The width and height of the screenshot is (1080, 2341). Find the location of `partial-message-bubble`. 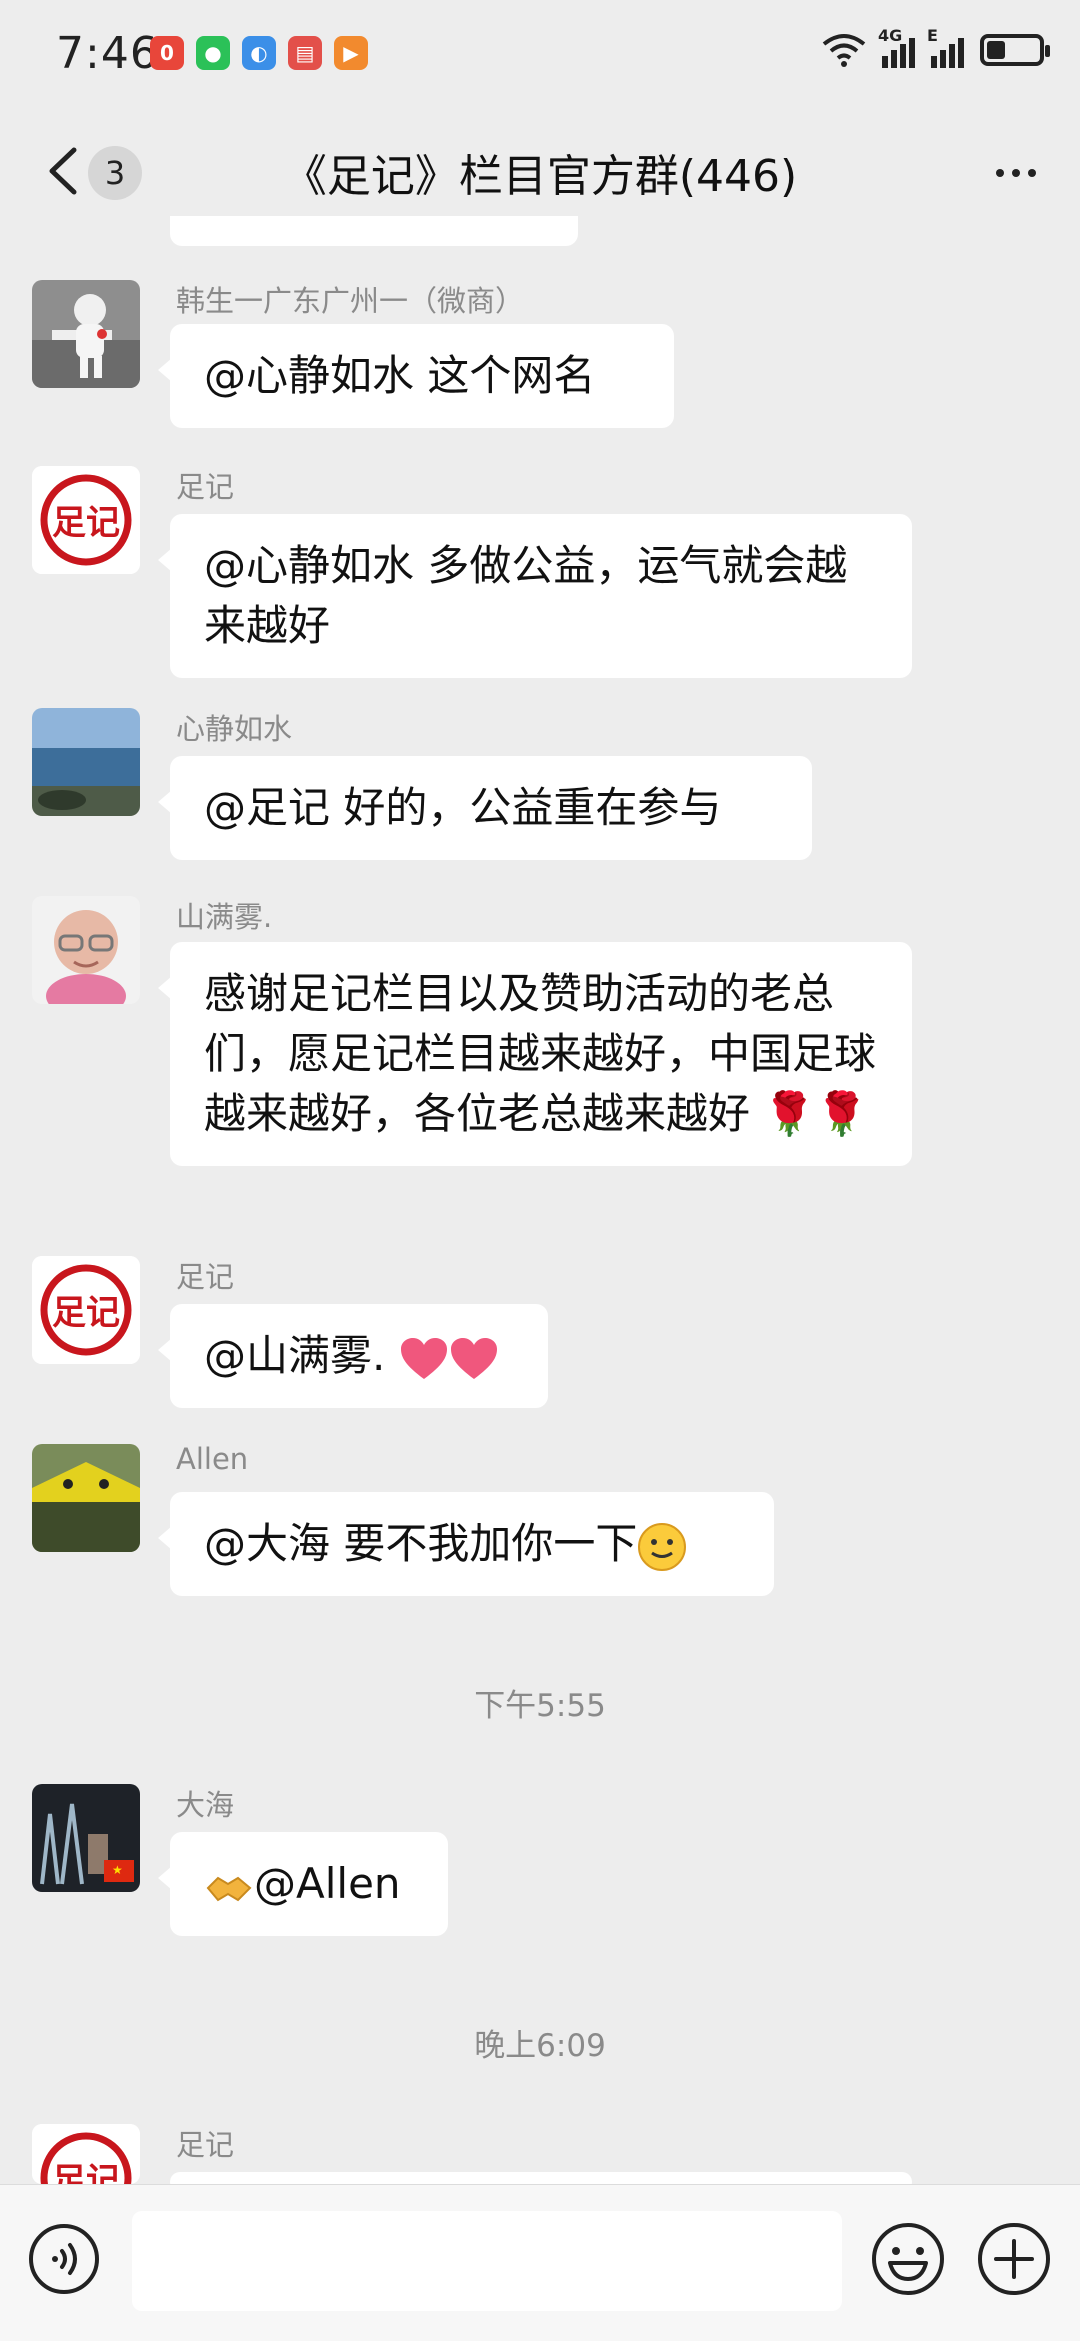

partial-message-bubble is located at coordinates (374, 231).